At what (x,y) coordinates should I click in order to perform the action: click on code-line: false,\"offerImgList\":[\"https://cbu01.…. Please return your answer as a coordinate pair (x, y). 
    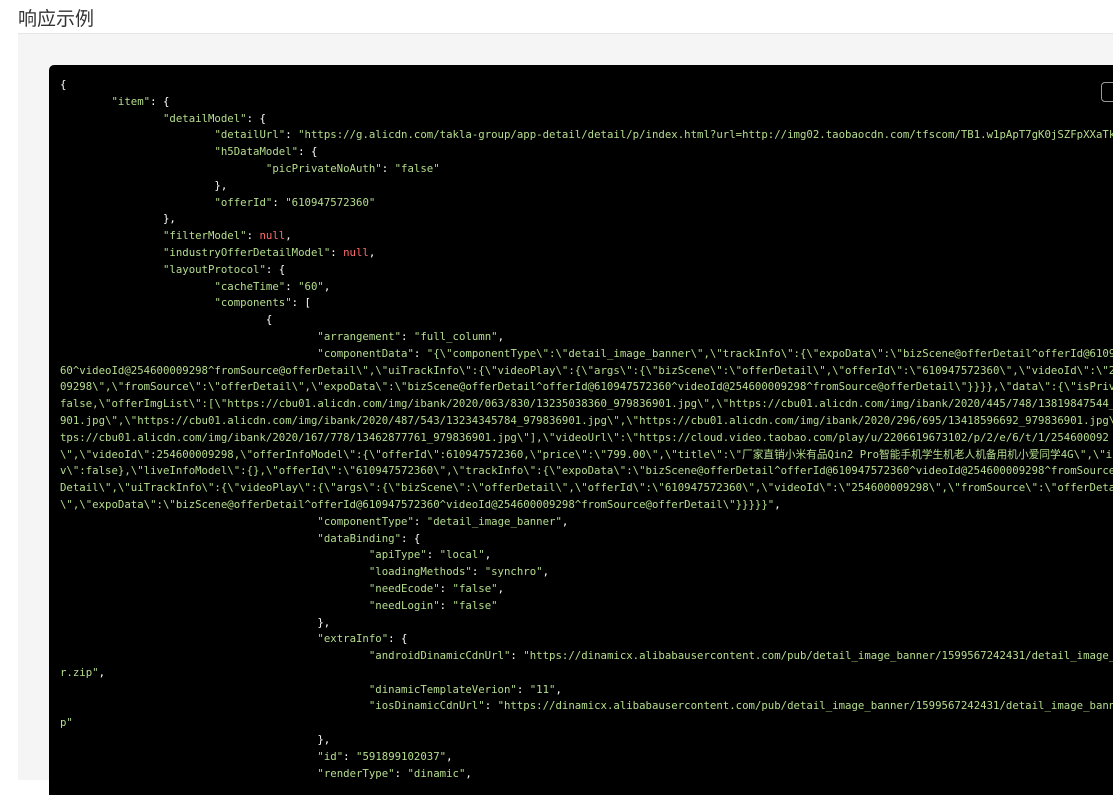
    Looking at the image, I should click on (586, 403).